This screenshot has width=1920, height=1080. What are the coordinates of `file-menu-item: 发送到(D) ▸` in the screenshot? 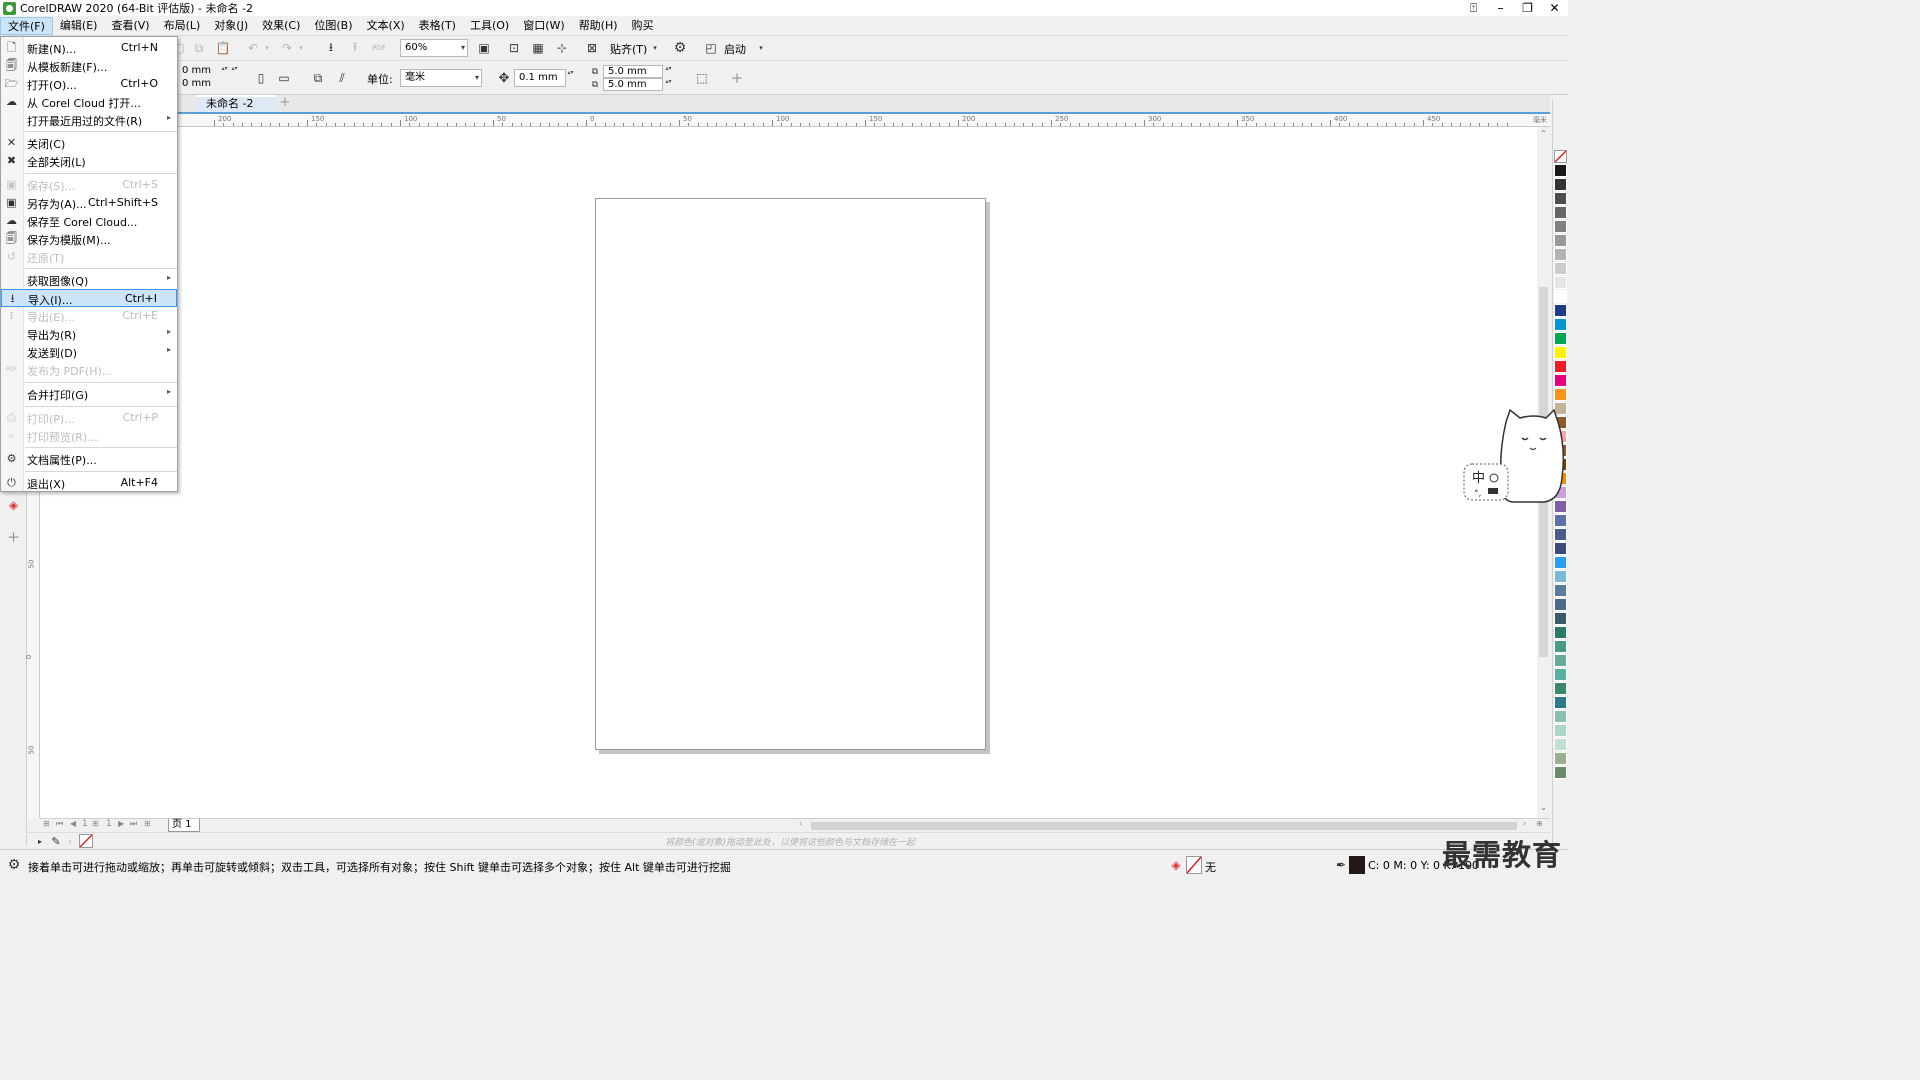 It's located at (89, 352).